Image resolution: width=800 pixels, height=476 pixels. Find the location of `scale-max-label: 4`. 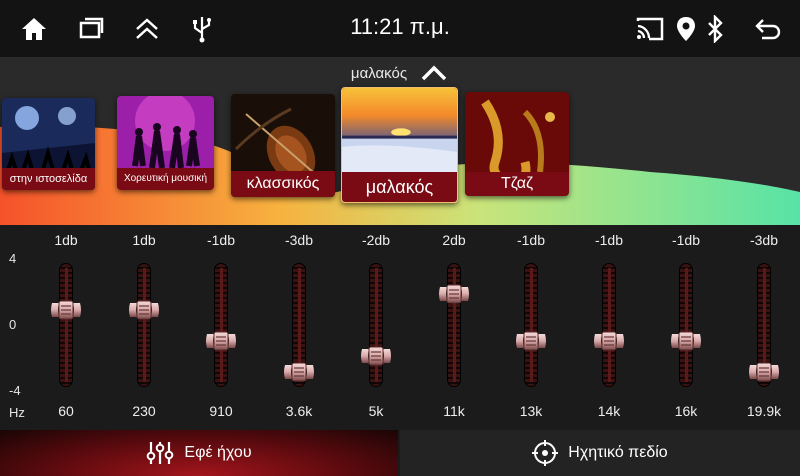

scale-max-label: 4 is located at coordinates (13, 258).